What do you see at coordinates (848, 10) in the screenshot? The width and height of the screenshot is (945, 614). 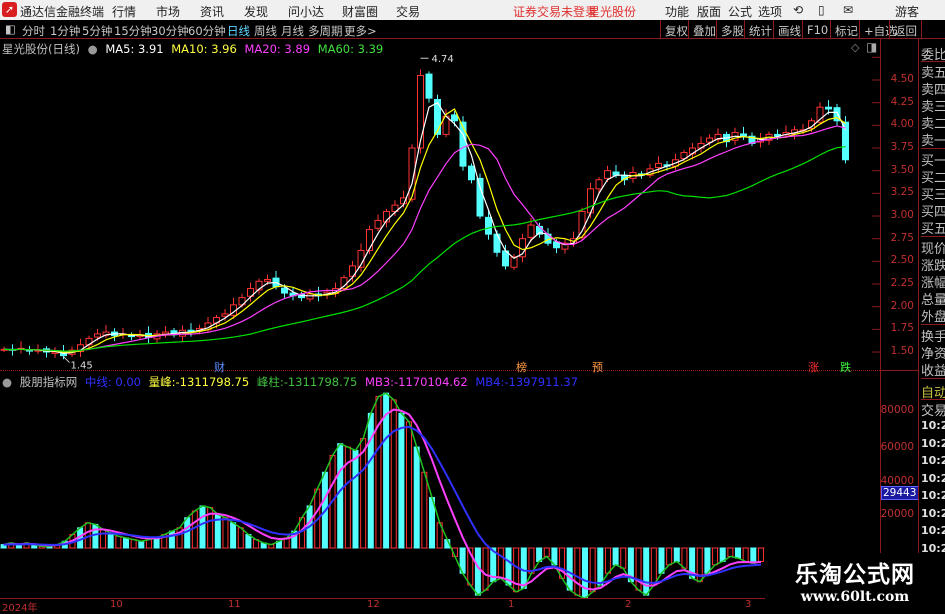 I see `mail-icon: ✉` at bounding box center [848, 10].